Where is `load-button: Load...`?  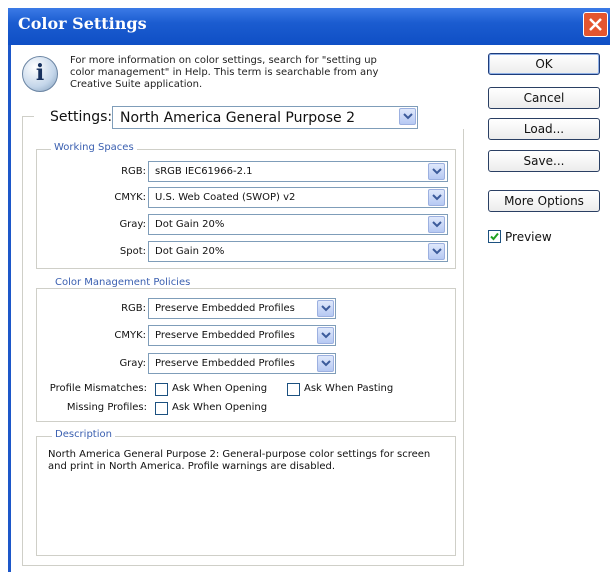 load-button: Load... is located at coordinates (544, 129).